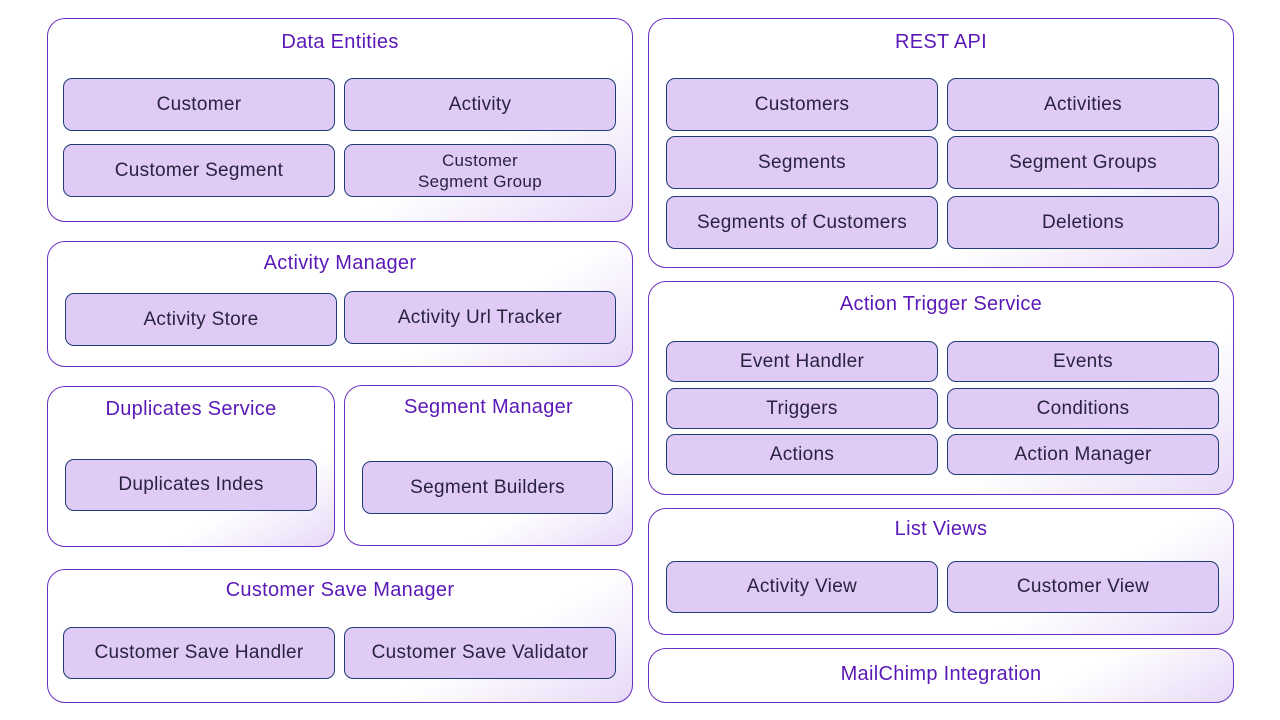  Describe the element at coordinates (199, 170) in the screenshot. I see `component-customer-segment: Customer Segment` at that location.